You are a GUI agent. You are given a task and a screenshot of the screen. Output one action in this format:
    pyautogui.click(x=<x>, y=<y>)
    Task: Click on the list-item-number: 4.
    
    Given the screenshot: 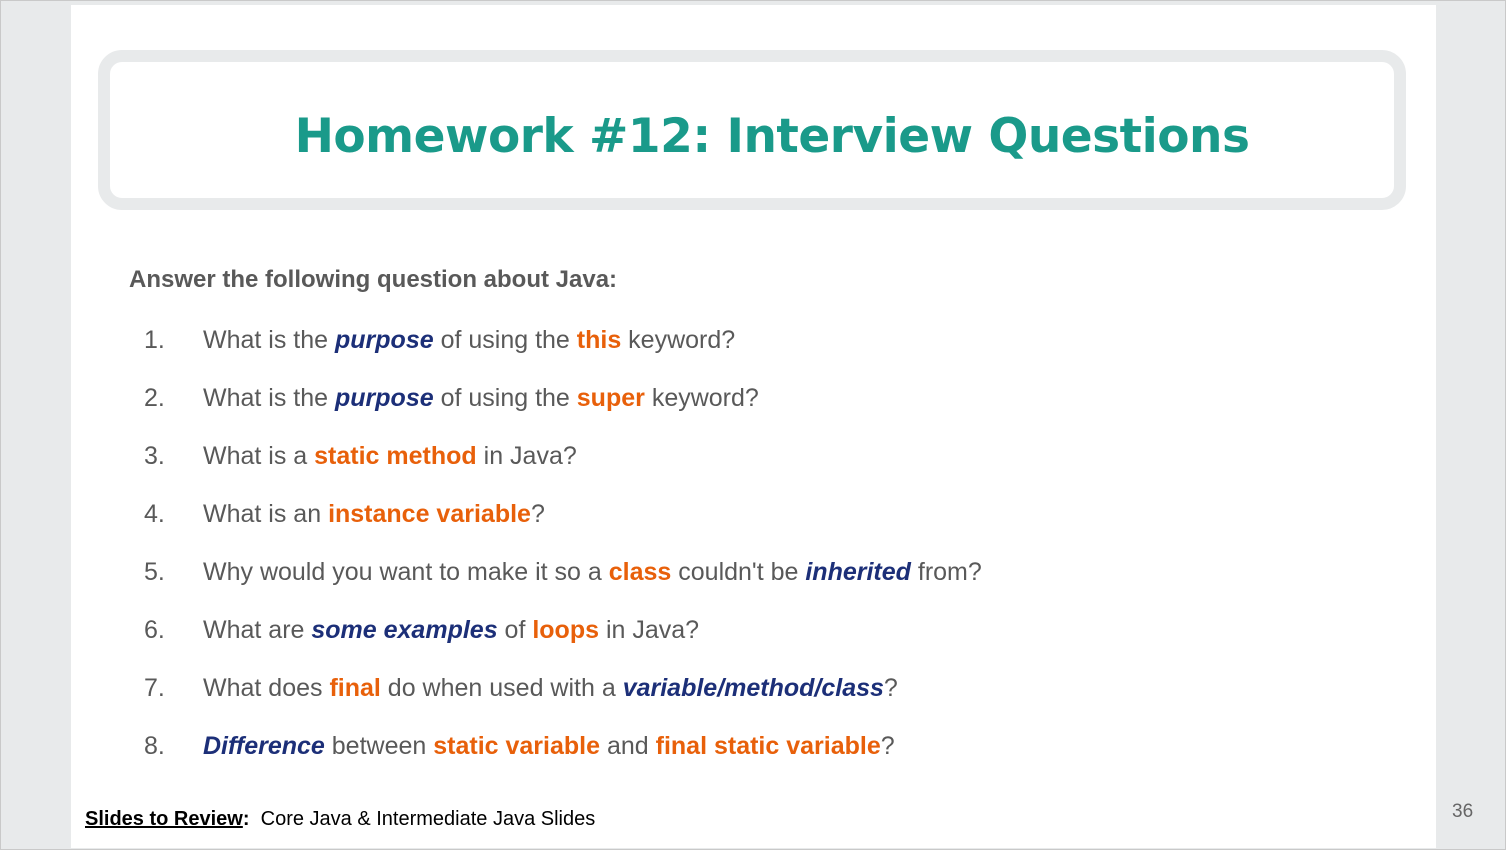 What is the action you would take?
    pyautogui.click(x=154, y=514)
    